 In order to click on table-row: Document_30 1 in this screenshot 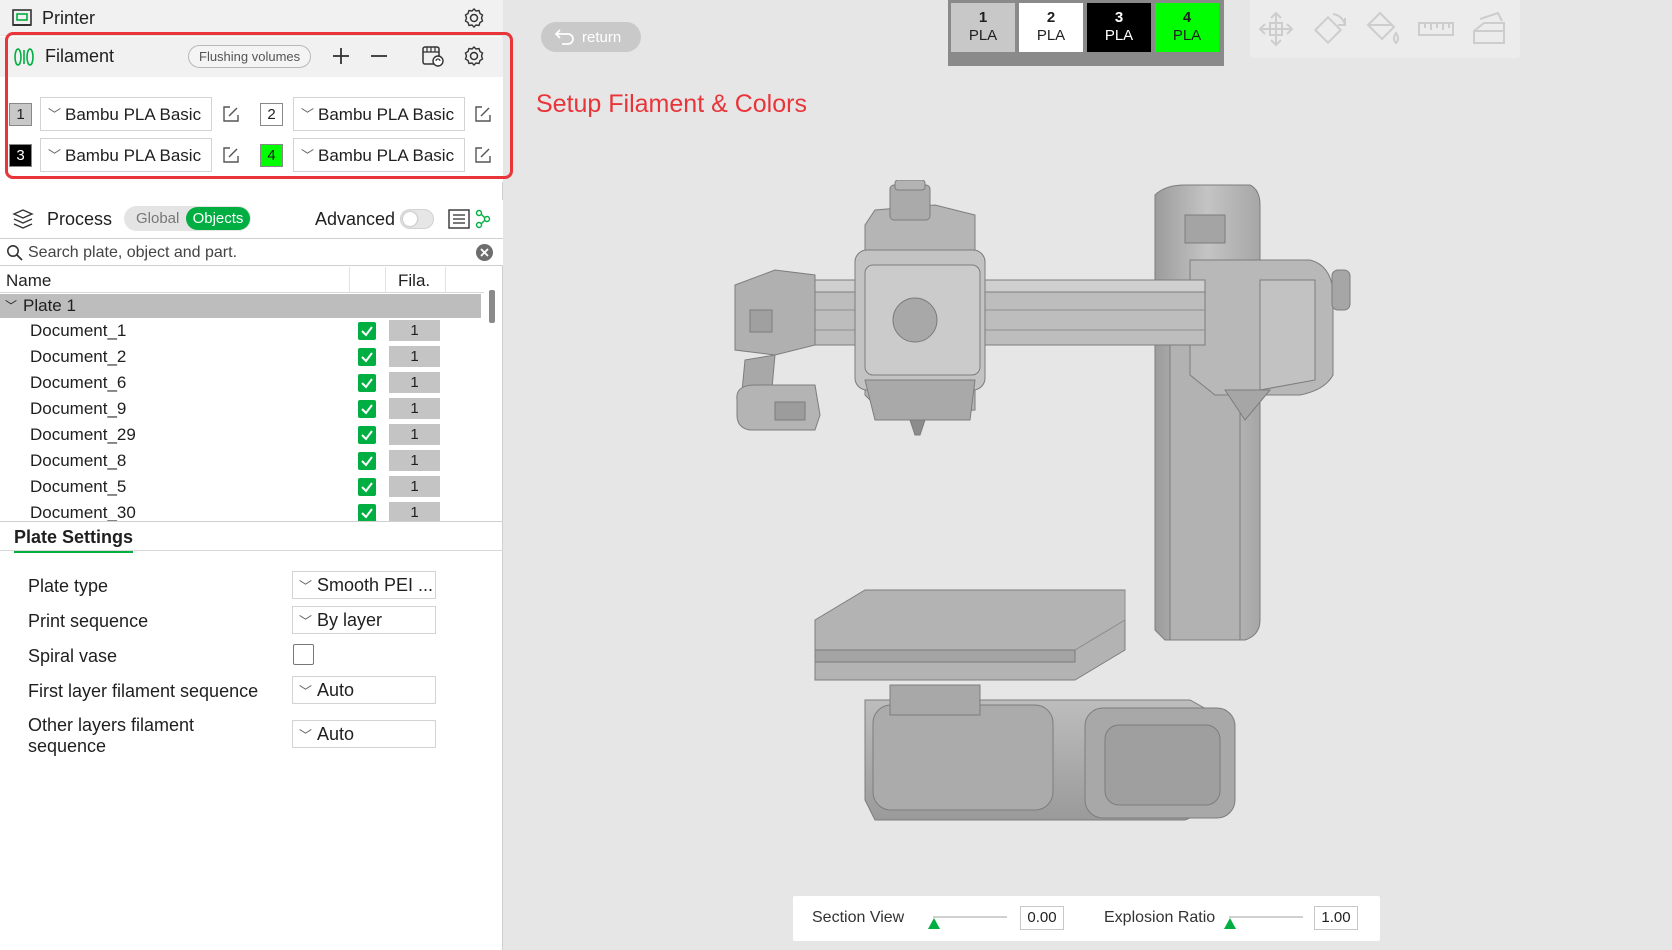, I will do `click(242, 510)`.